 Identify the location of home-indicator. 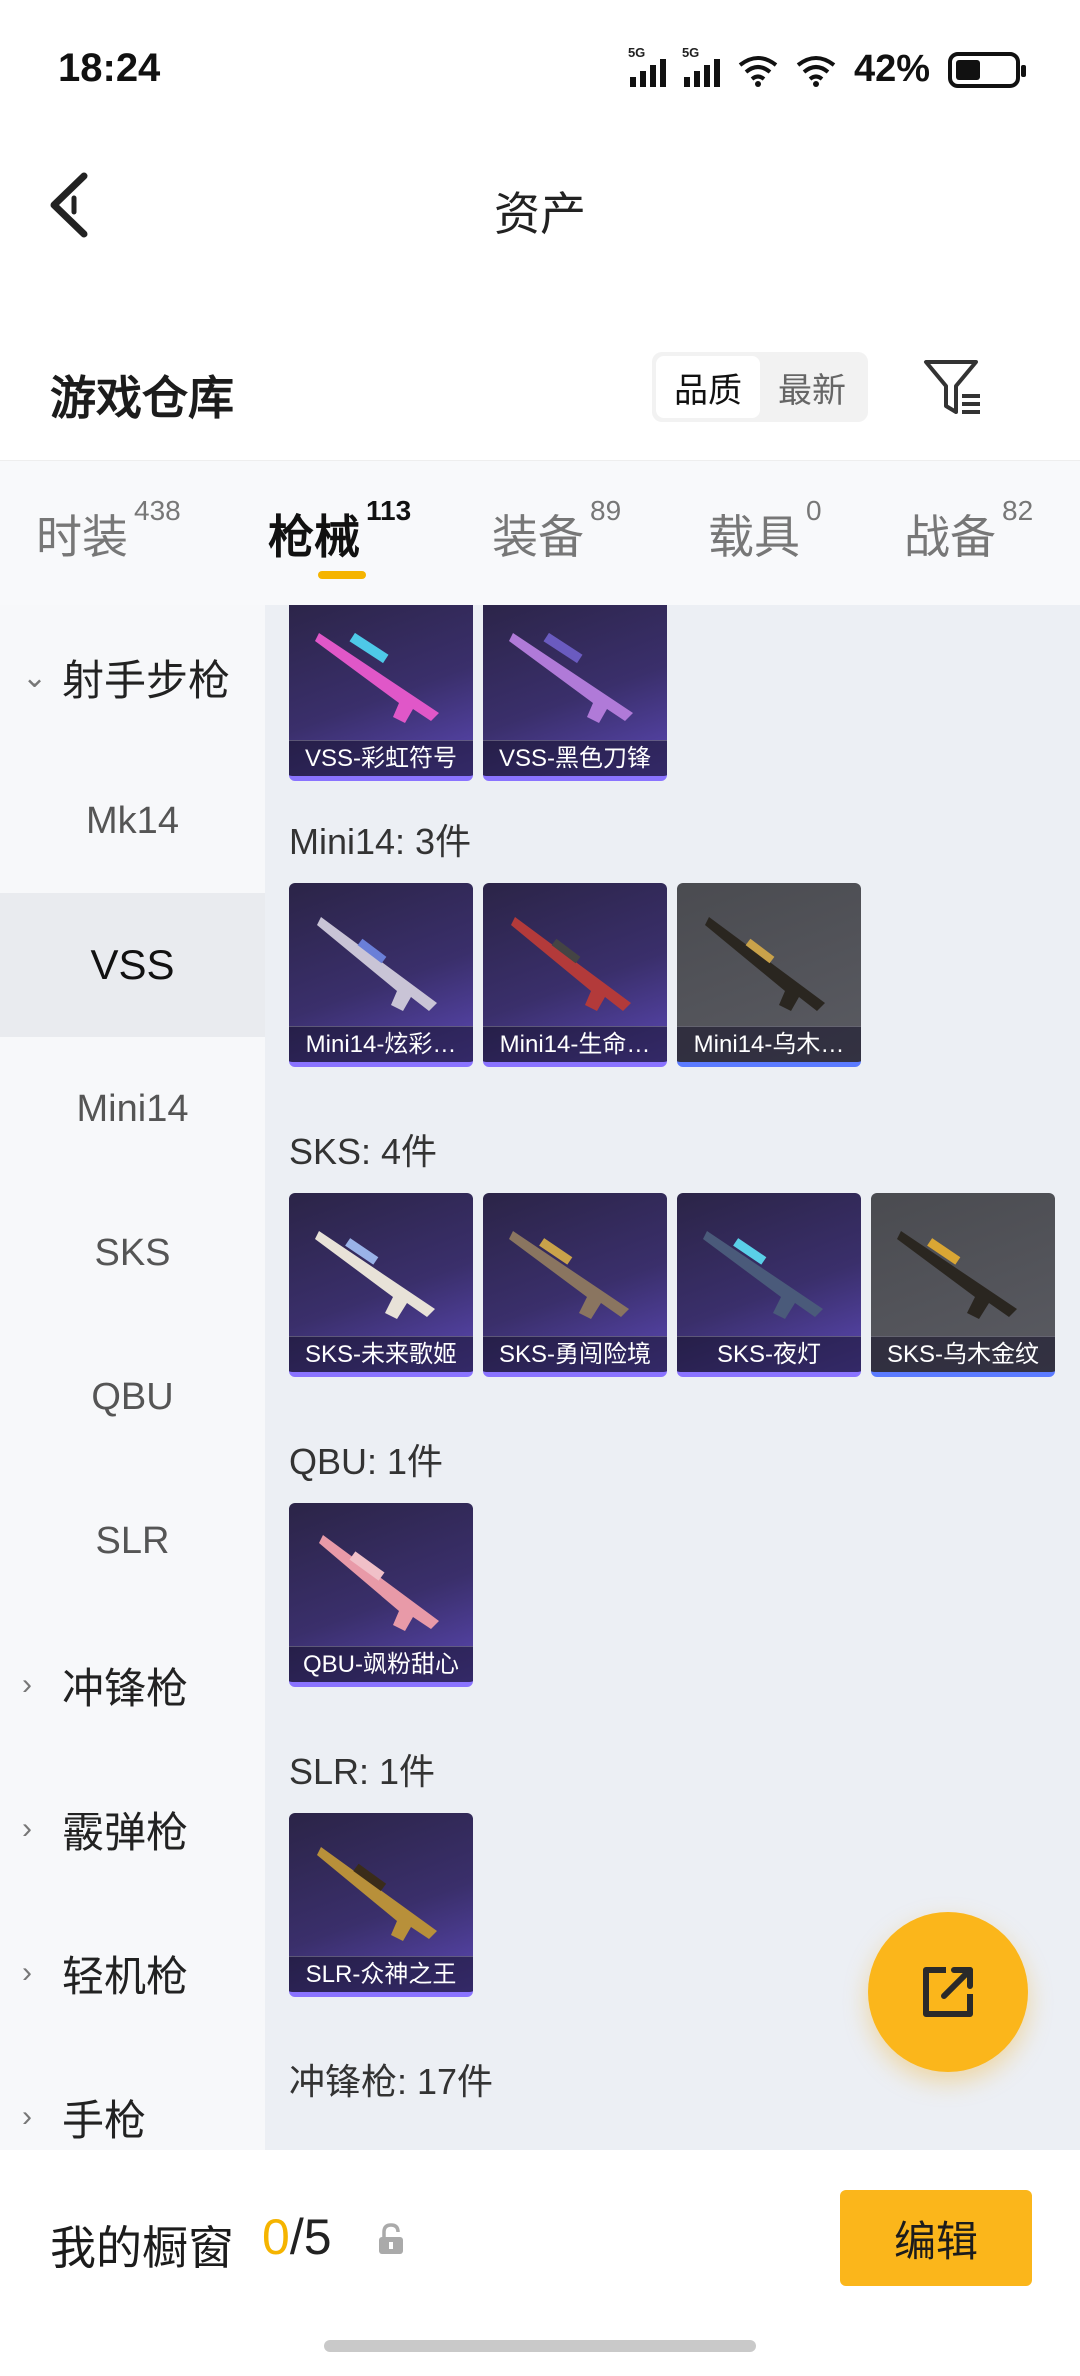
(540, 2346).